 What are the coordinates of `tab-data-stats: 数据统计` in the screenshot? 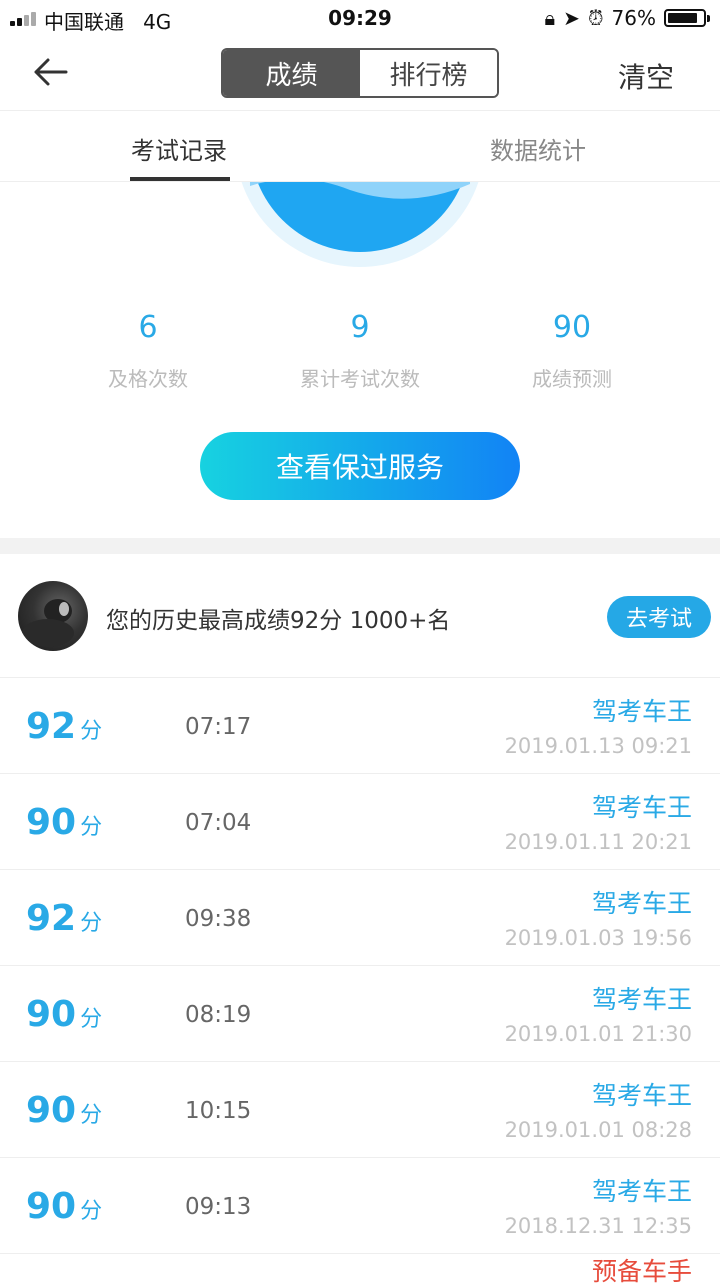 It's located at (538, 148).